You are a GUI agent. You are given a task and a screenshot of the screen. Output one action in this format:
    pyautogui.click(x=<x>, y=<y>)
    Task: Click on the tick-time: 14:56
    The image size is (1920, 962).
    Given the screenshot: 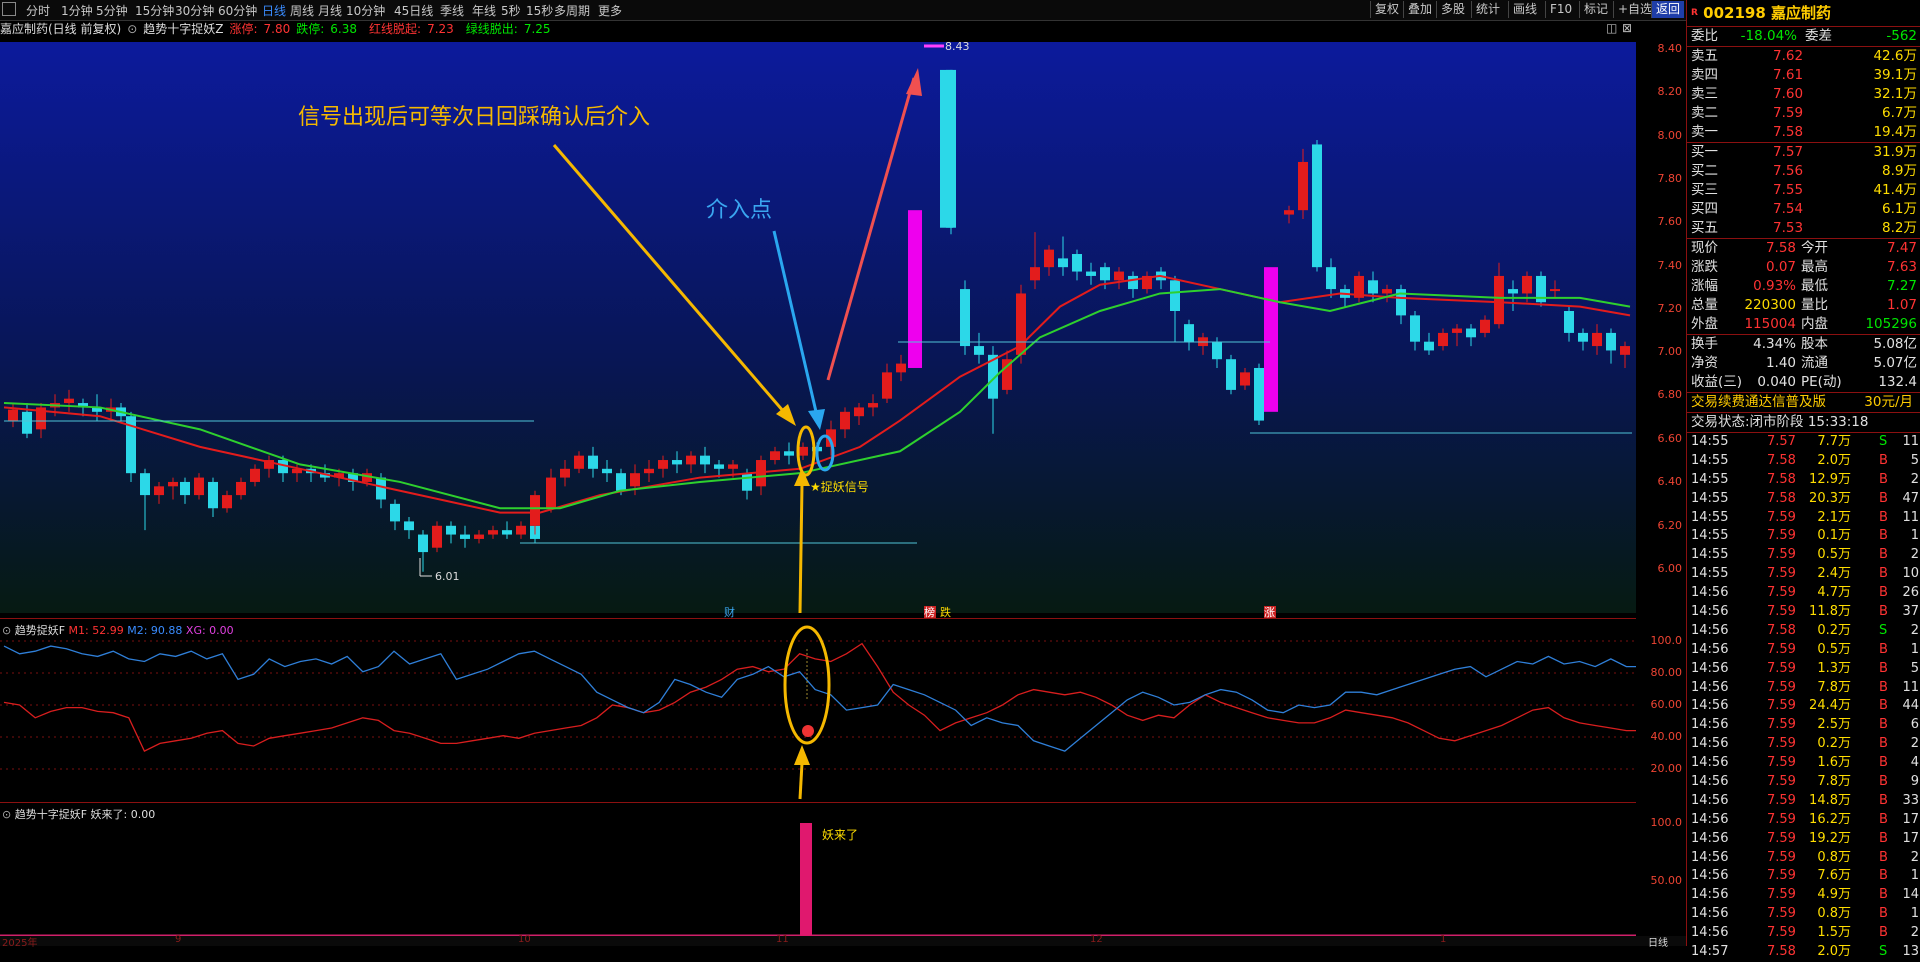 What is the action you would take?
    pyautogui.click(x=1710, y=763)
    